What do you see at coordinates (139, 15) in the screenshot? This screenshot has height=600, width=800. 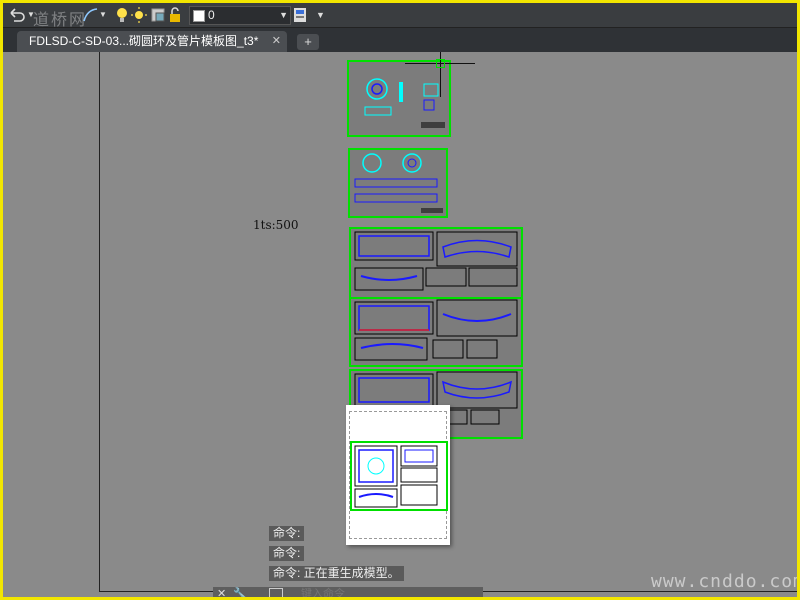 I see `sun-icon` at bounding box center [139, 15].